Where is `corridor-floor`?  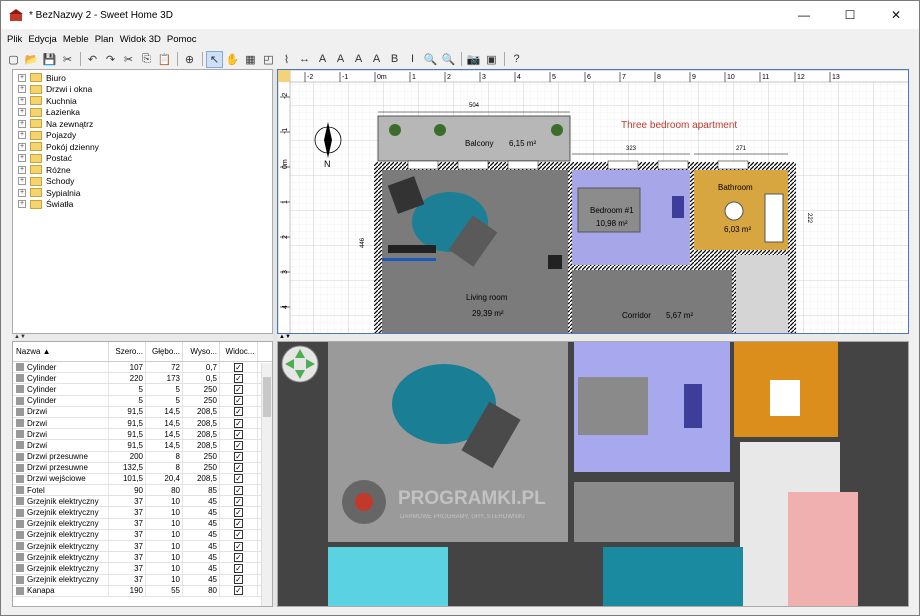 corridor-floor is located at coordinates (652, 302).